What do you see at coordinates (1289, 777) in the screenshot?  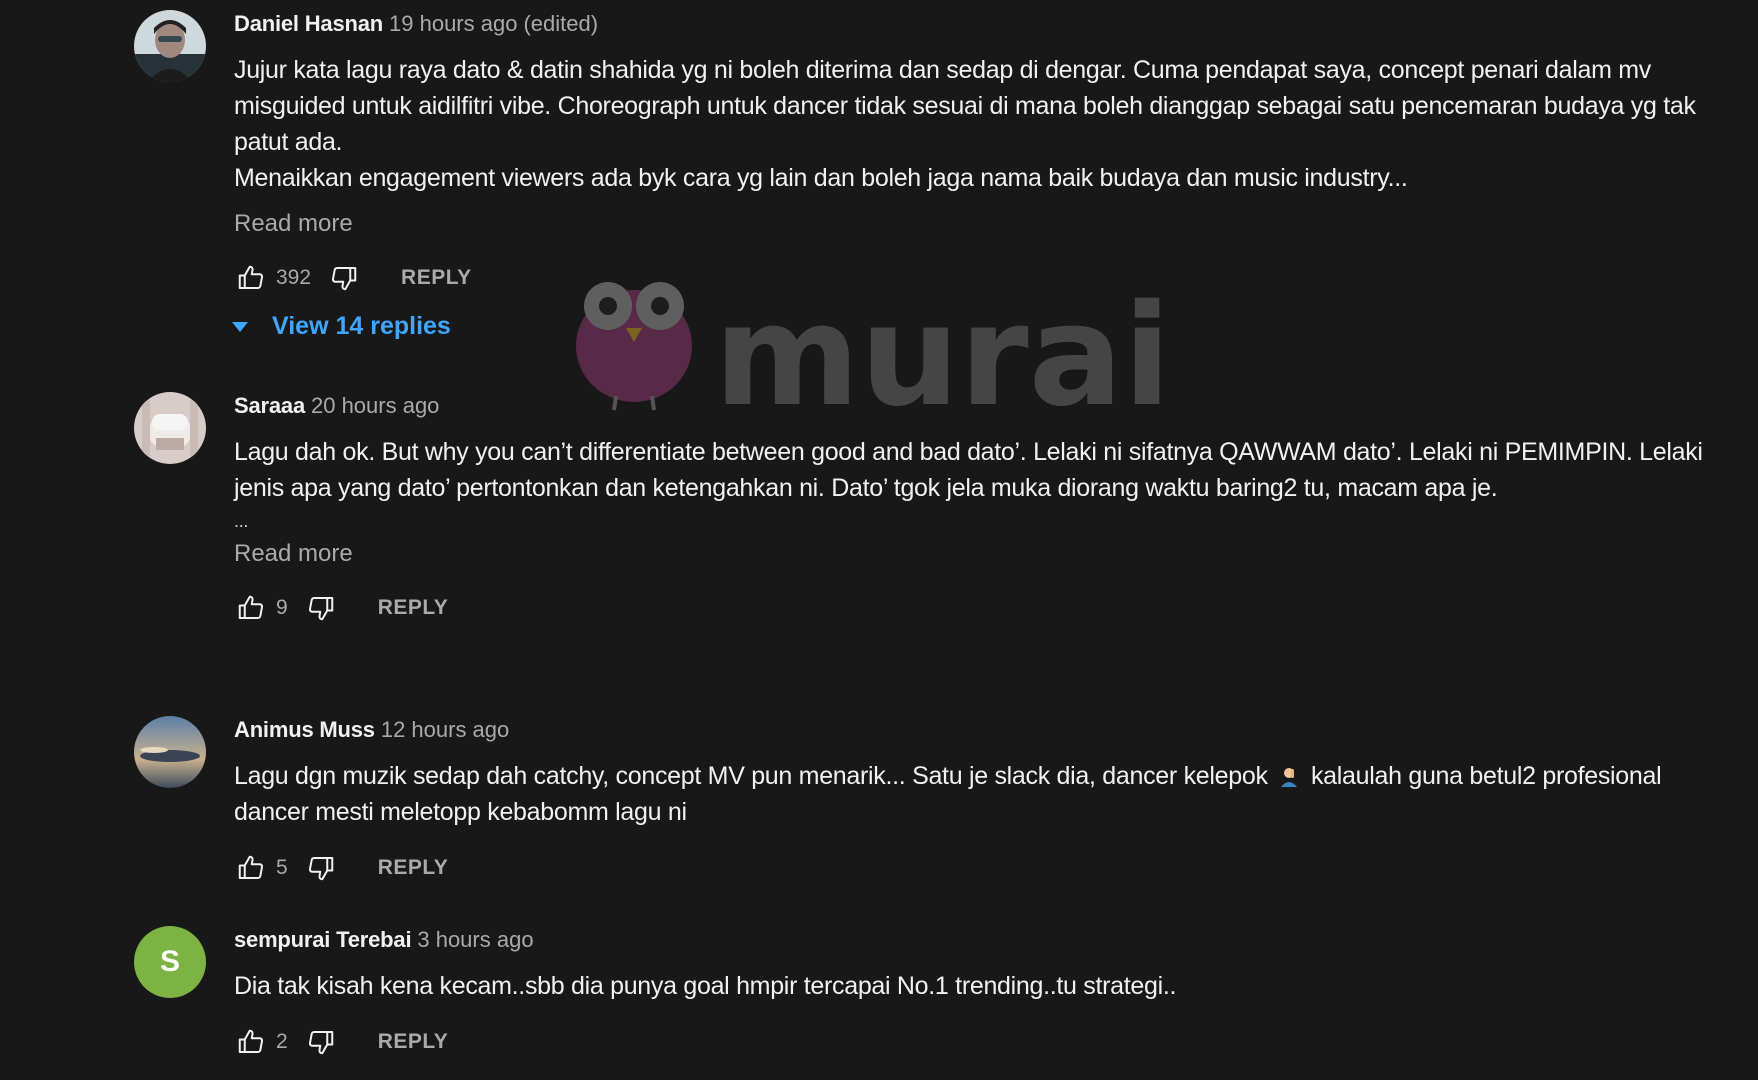 I see `facepalm-emoji-icon` at bounding box center [1289, 777].